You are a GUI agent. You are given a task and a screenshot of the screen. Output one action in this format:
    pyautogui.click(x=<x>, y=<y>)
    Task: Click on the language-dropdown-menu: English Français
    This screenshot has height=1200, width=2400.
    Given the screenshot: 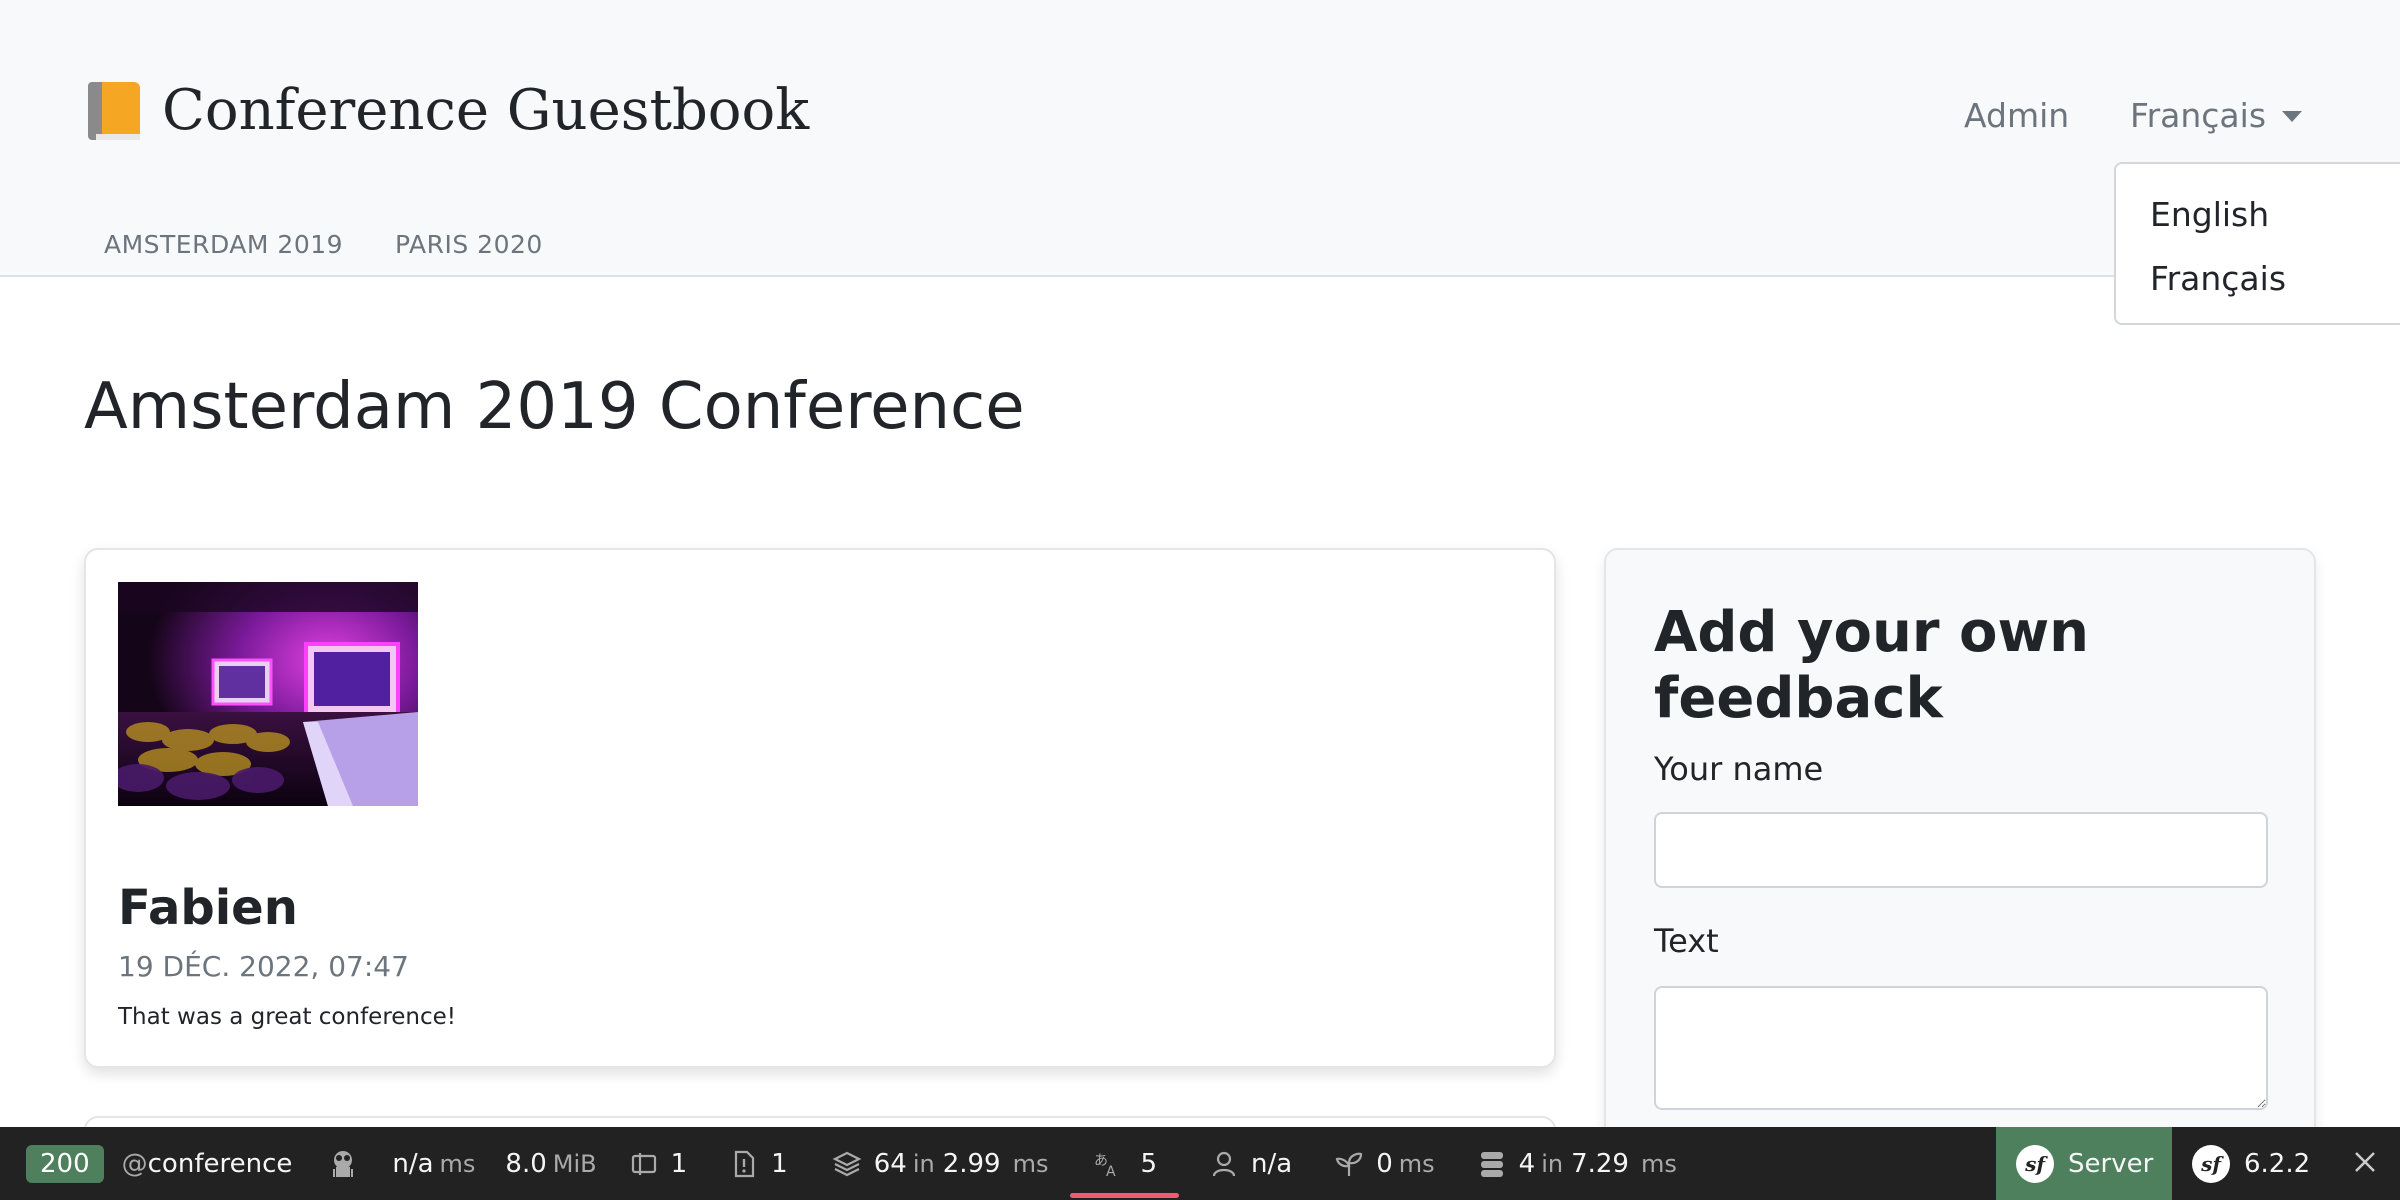 What is the action you would take?
    pyautogui.click(x=2257, y=243)
    